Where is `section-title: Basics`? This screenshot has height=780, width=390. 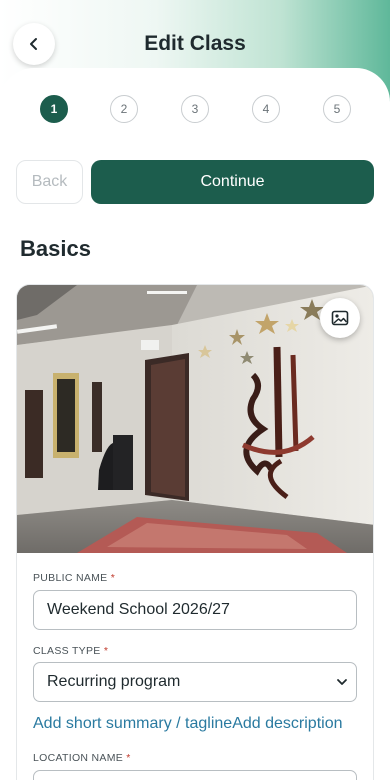 section-title: Basics is located at coordinates (55, 248).